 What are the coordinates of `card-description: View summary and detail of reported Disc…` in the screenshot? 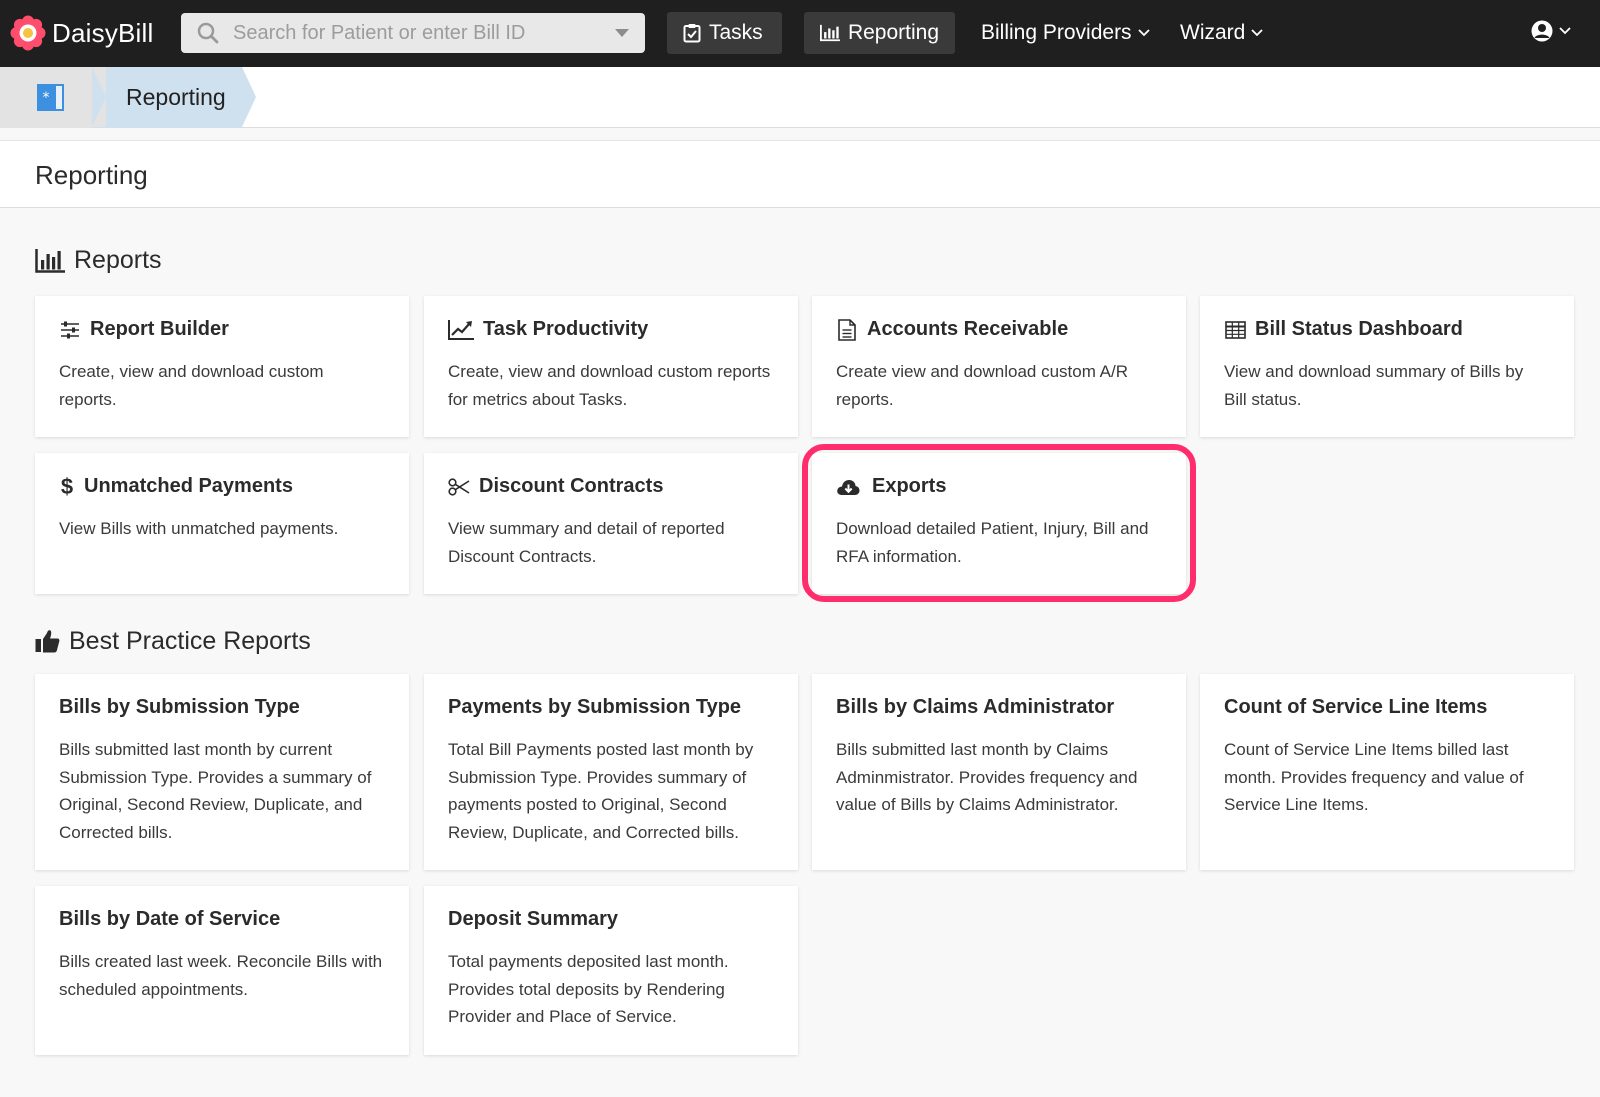 It's located at (586, 542).